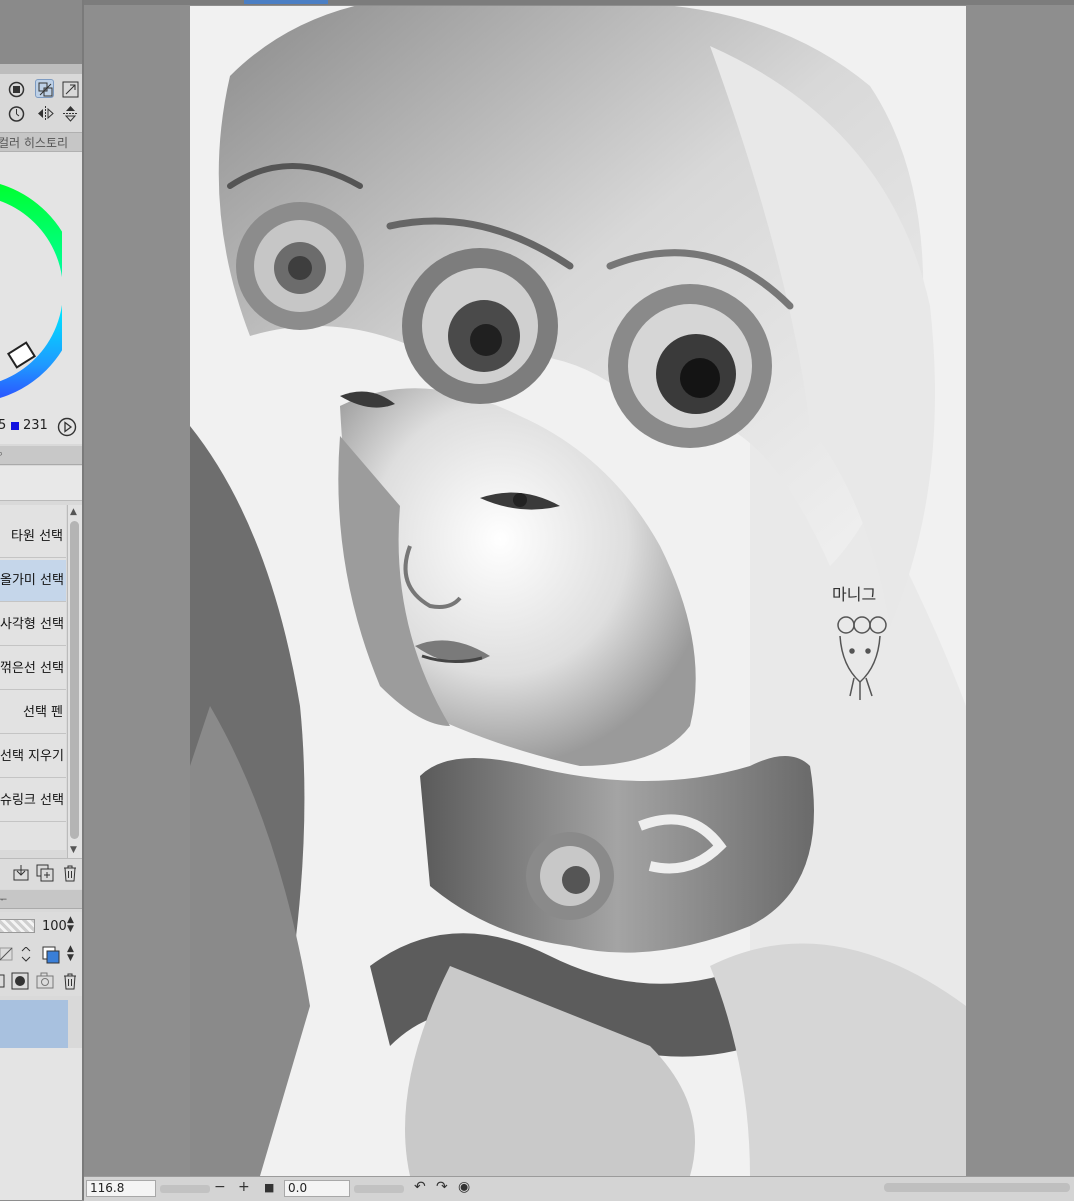 The height and width of the screenshot is (1201, 1074). I want to click on flip-vertical-icon, so click(69, 112).